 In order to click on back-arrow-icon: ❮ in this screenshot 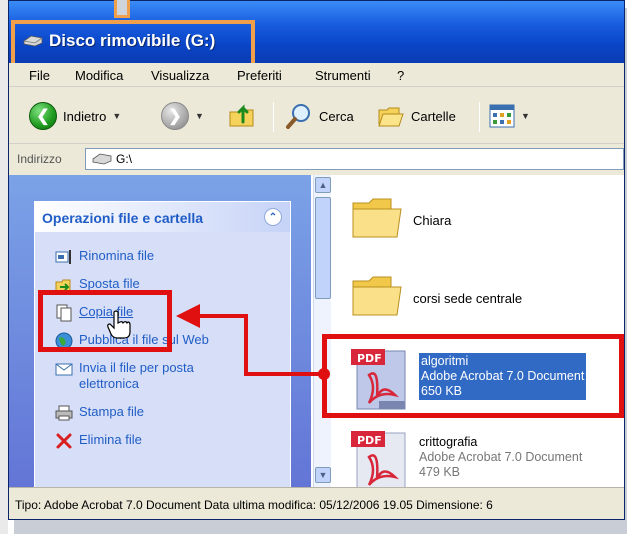, I will do `click(43, 116)`.